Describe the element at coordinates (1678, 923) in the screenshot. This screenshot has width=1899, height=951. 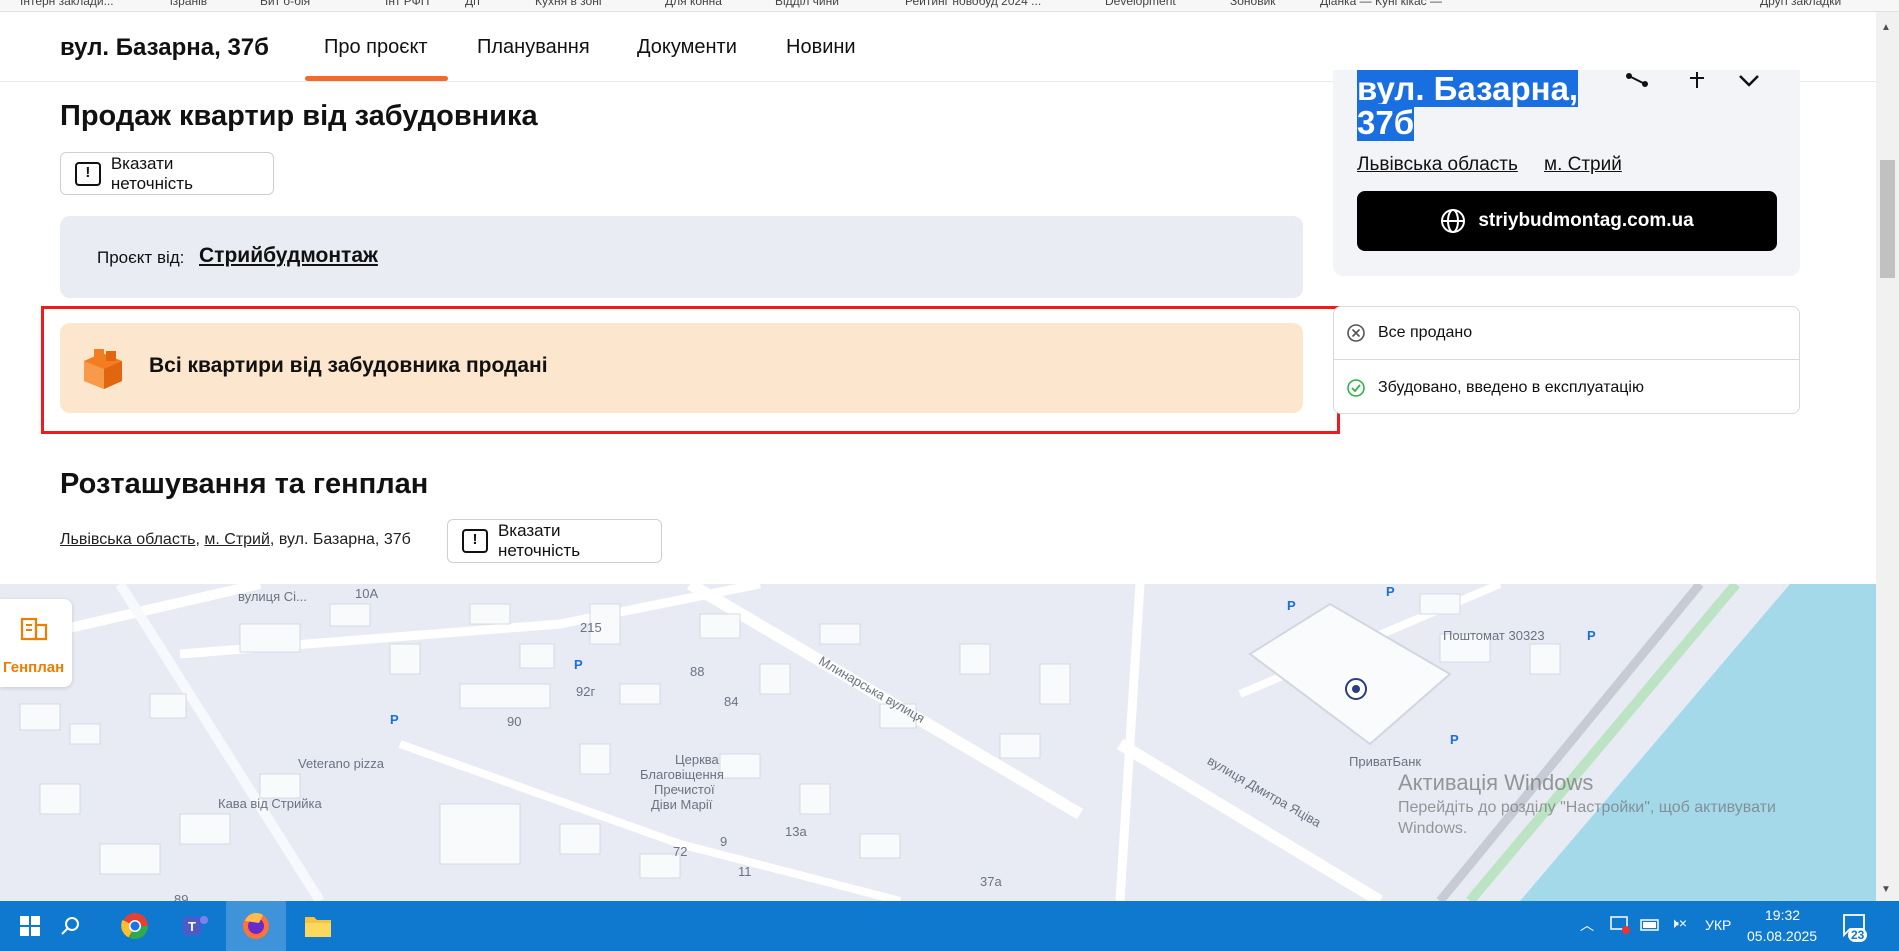
I see `tray-volume-icon: 🕨×` at that location.